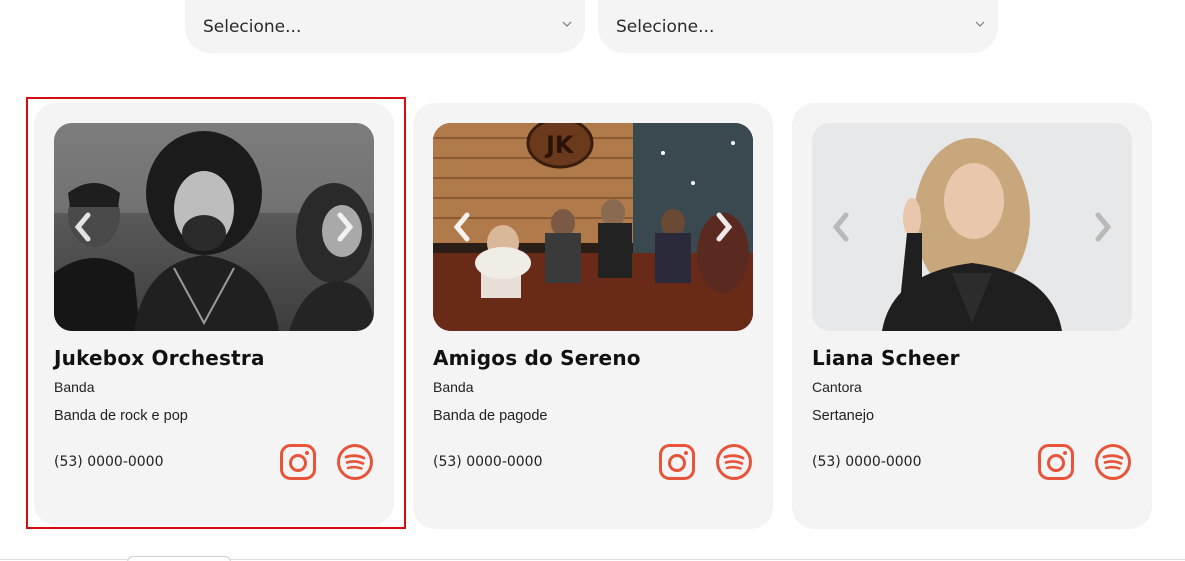 The image size is (1185, 561). What do you see at coordinates (159, 358) in the screenshot?
I see `artist-name: Jukebox Orchestra` at bounding box center [159, 358].